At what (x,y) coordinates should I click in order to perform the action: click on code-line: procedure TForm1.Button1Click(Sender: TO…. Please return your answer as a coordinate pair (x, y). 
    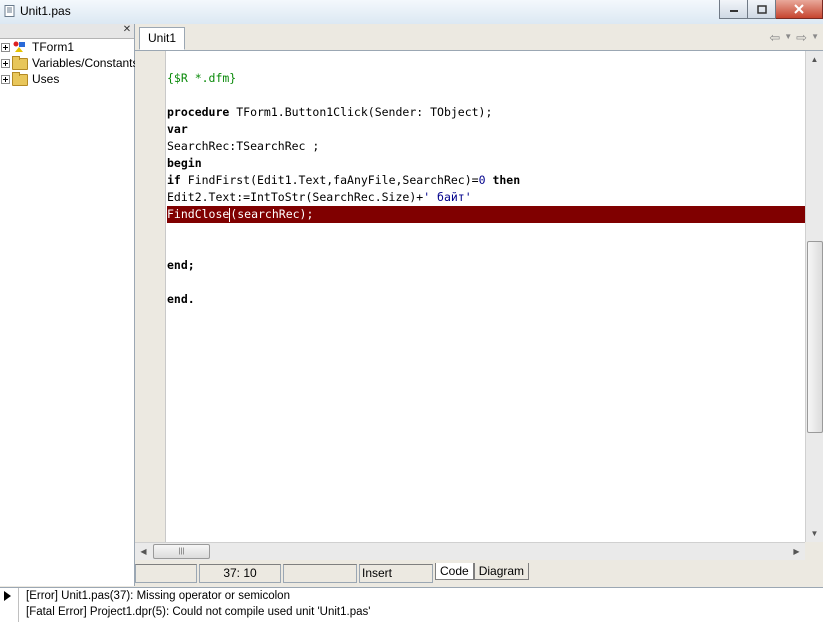
    Looking at the image, I should click on (488, 112).